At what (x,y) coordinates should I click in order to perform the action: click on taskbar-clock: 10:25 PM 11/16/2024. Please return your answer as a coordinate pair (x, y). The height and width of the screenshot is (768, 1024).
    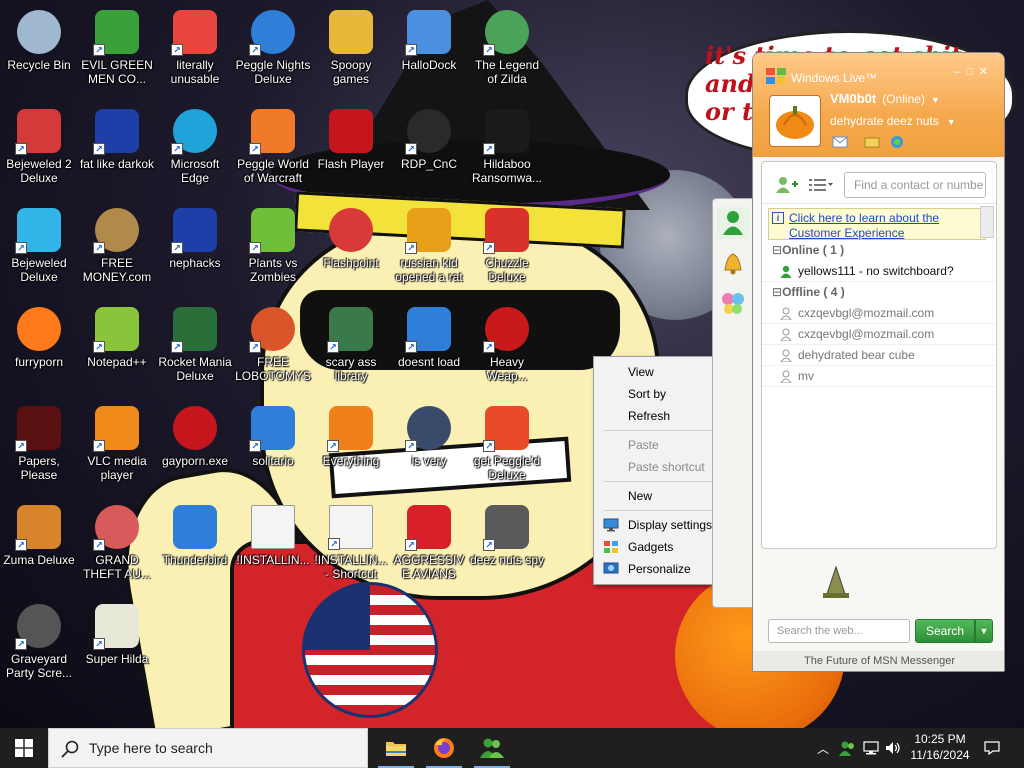
    Looking at the image, I should click on (940, 747).